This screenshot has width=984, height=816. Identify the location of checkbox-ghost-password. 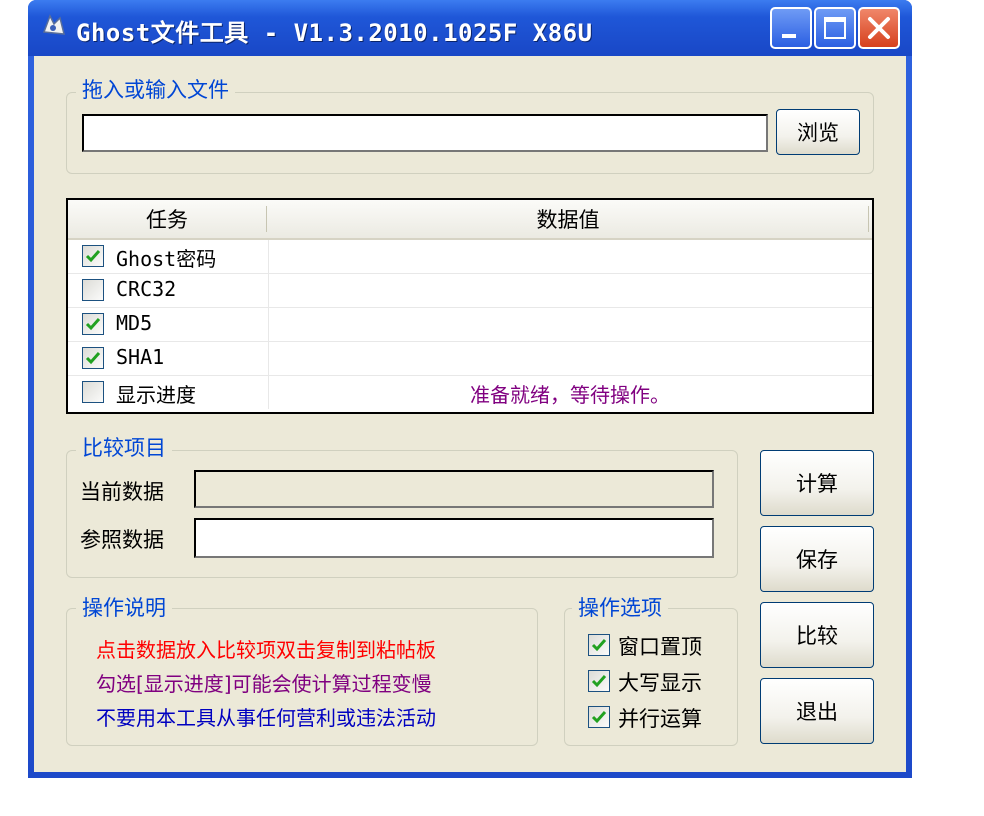
(93, 256).